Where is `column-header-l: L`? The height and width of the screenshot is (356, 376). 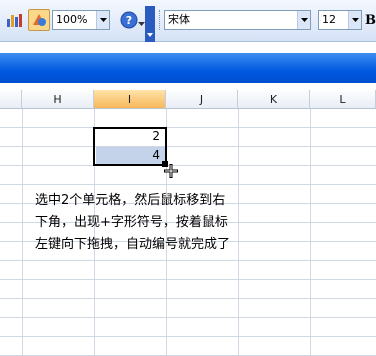
column-header-l: L is located at coordinates (343, 99).